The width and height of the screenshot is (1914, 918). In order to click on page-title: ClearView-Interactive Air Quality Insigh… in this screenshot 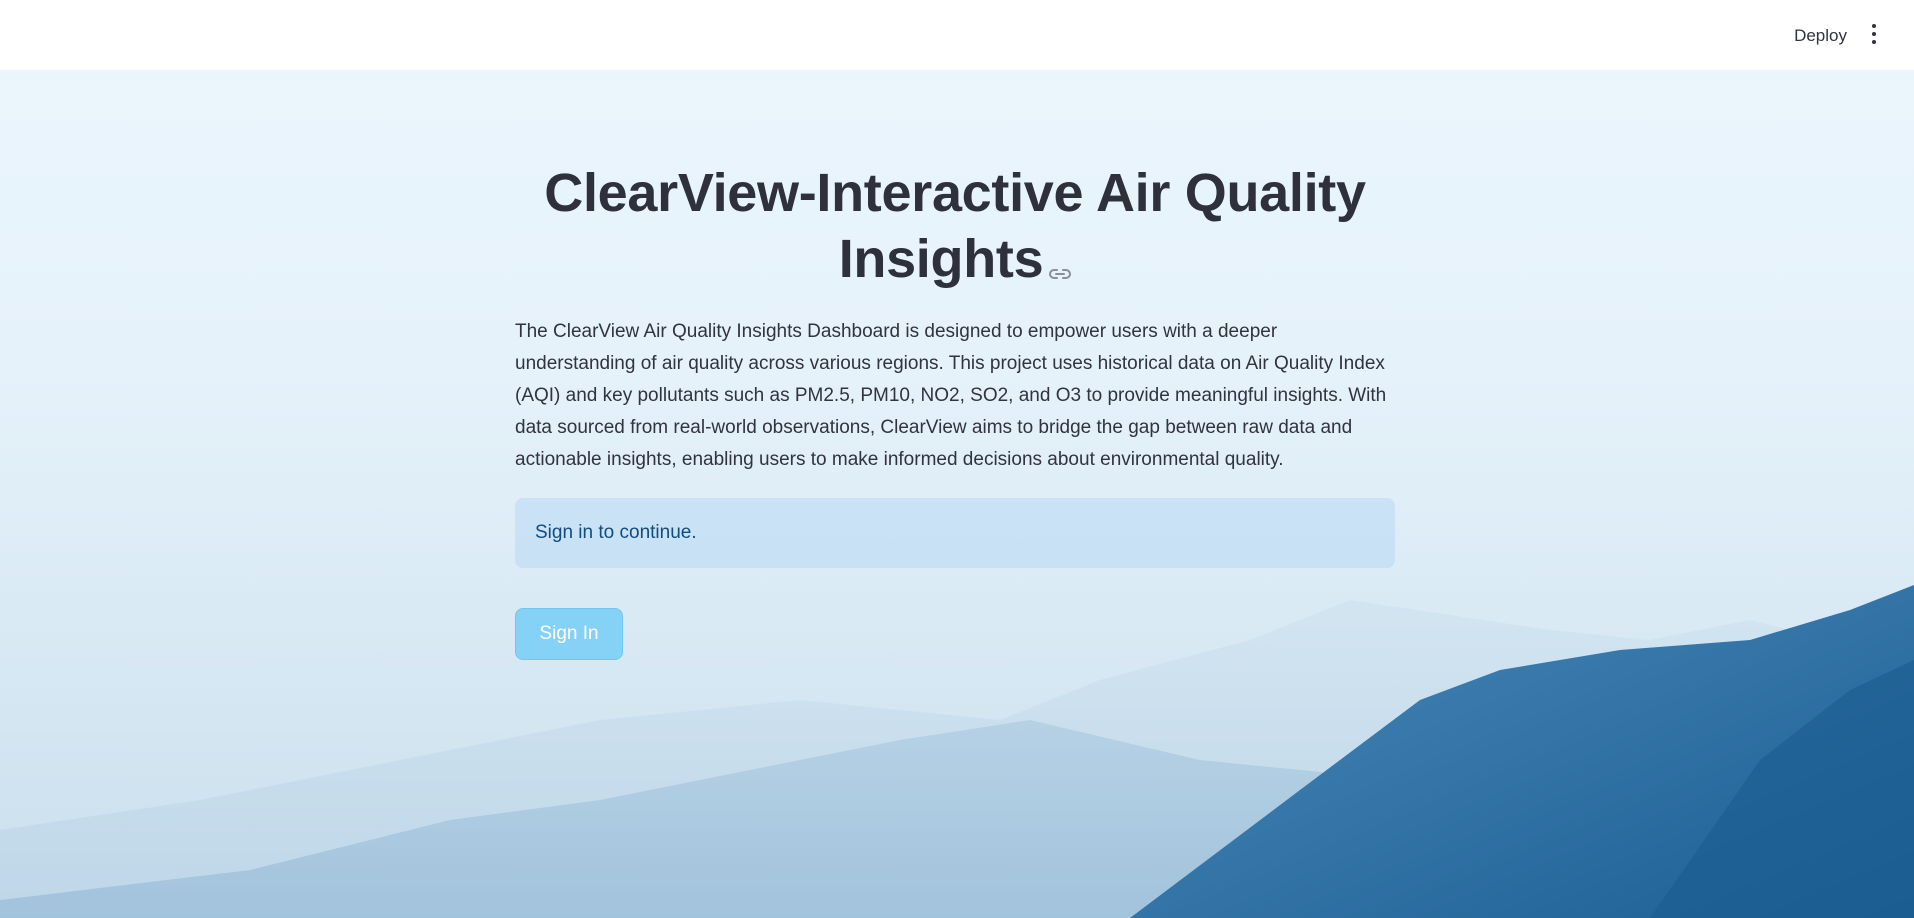, I will do `click(955, 228)`.